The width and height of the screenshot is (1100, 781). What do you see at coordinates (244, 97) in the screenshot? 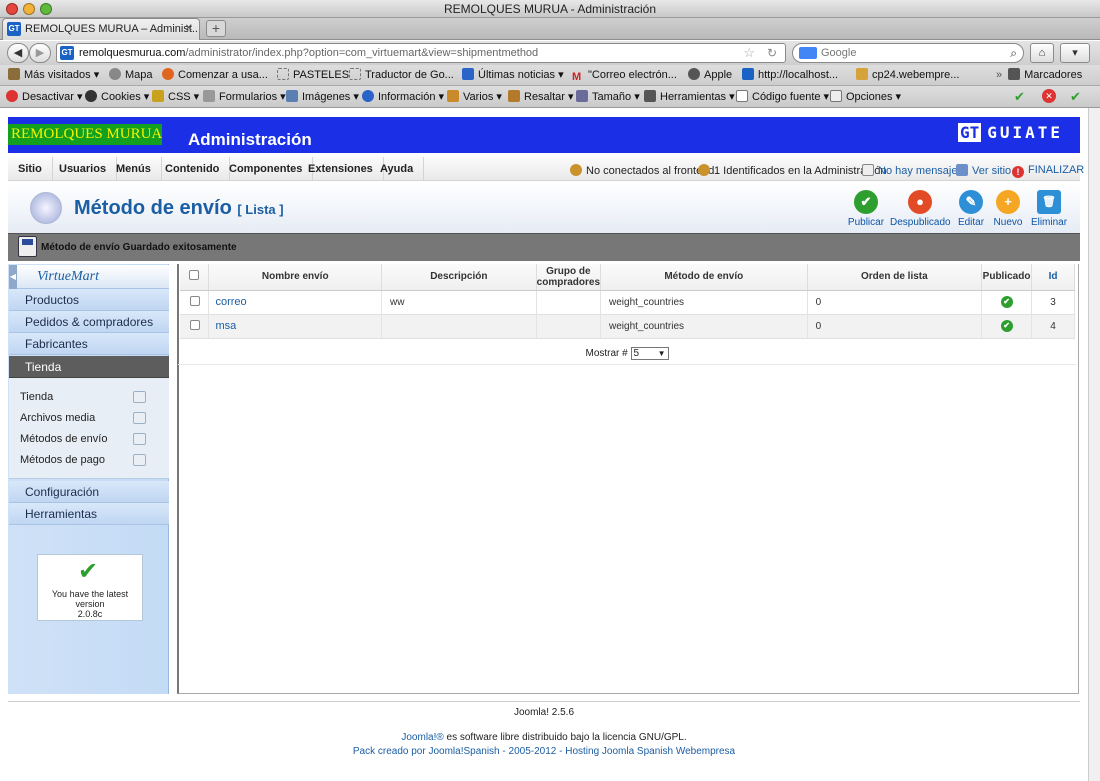
I see `devbar-item: Formularios ▾` at bounding box center [244, 97].